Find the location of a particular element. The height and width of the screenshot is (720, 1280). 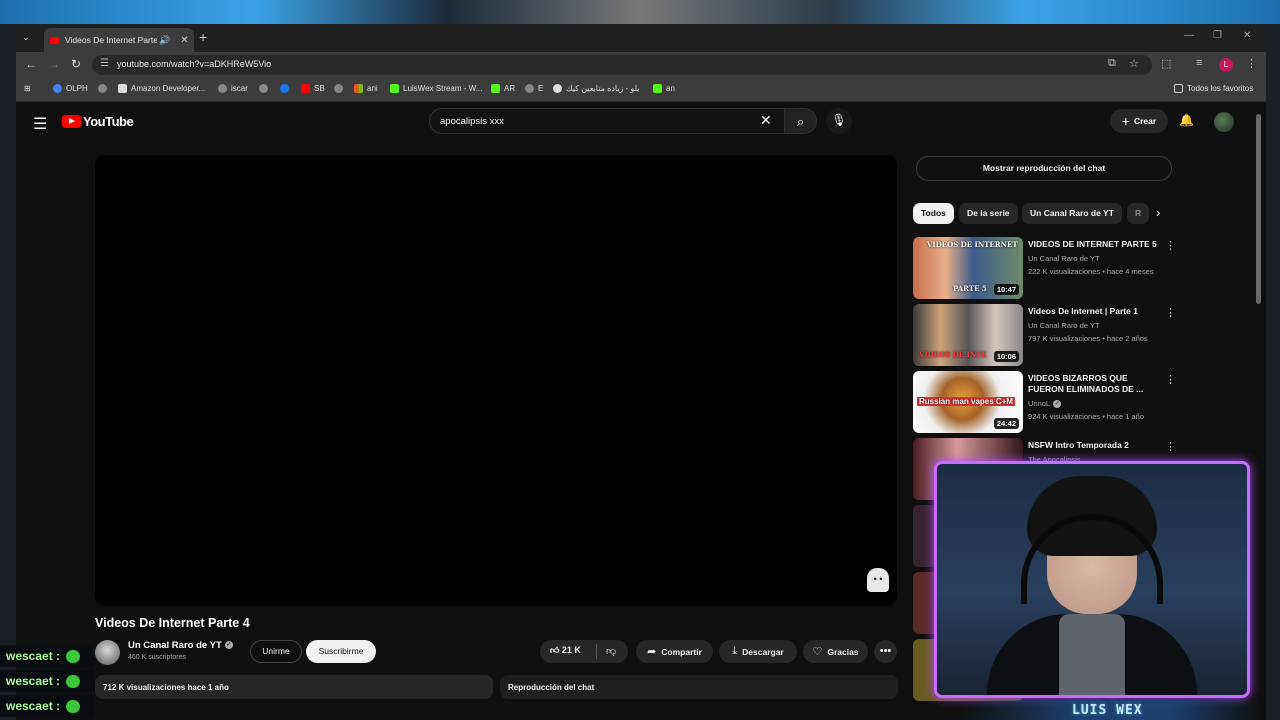

bookmark-item: E is located at coordinates (534, 88).